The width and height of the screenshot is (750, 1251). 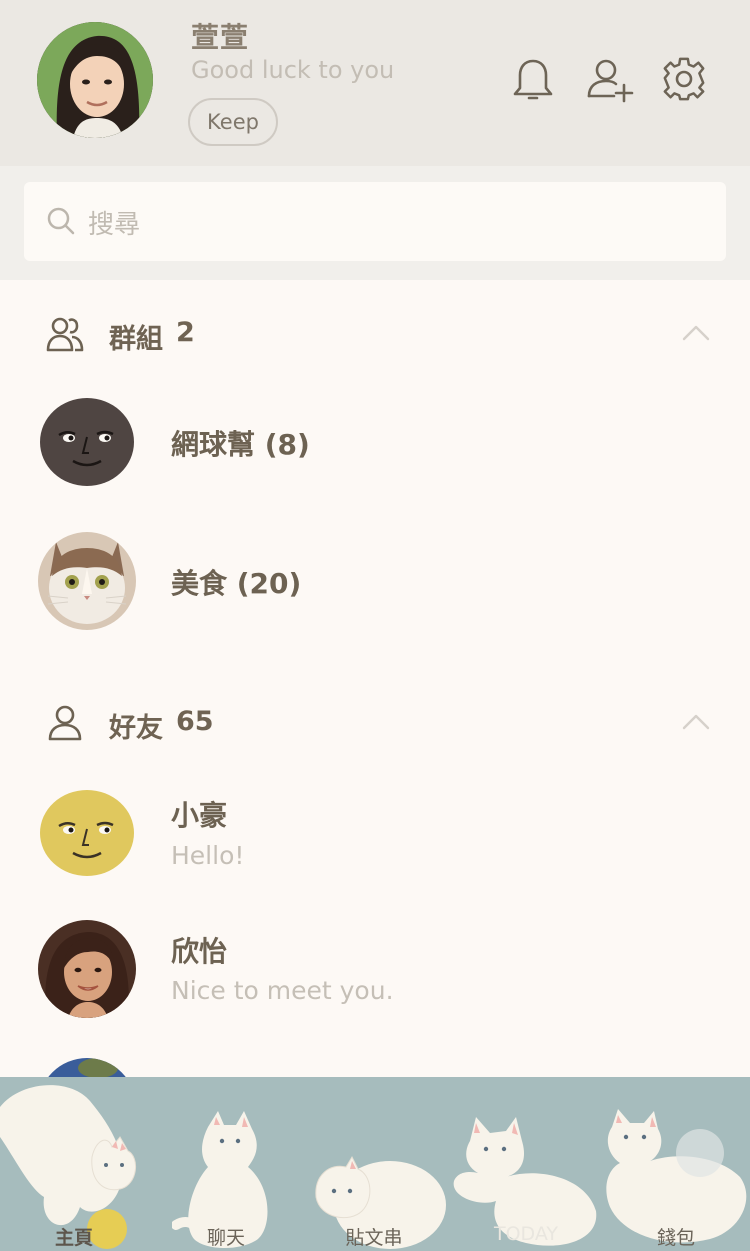 I want to click on group-icon, so click(x=65, y=334).